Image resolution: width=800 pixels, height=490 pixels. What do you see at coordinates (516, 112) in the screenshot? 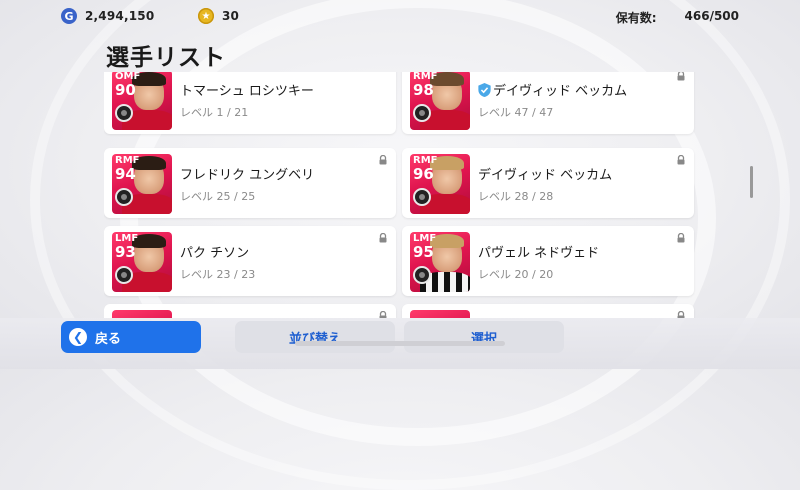
I see `player-level: レベル 47 / 47` at bounding box center [516, 112].